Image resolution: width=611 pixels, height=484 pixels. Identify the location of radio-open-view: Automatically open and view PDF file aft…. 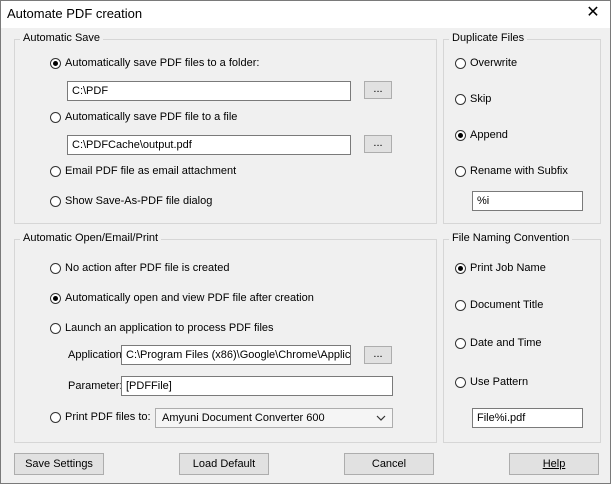
(182, 298).